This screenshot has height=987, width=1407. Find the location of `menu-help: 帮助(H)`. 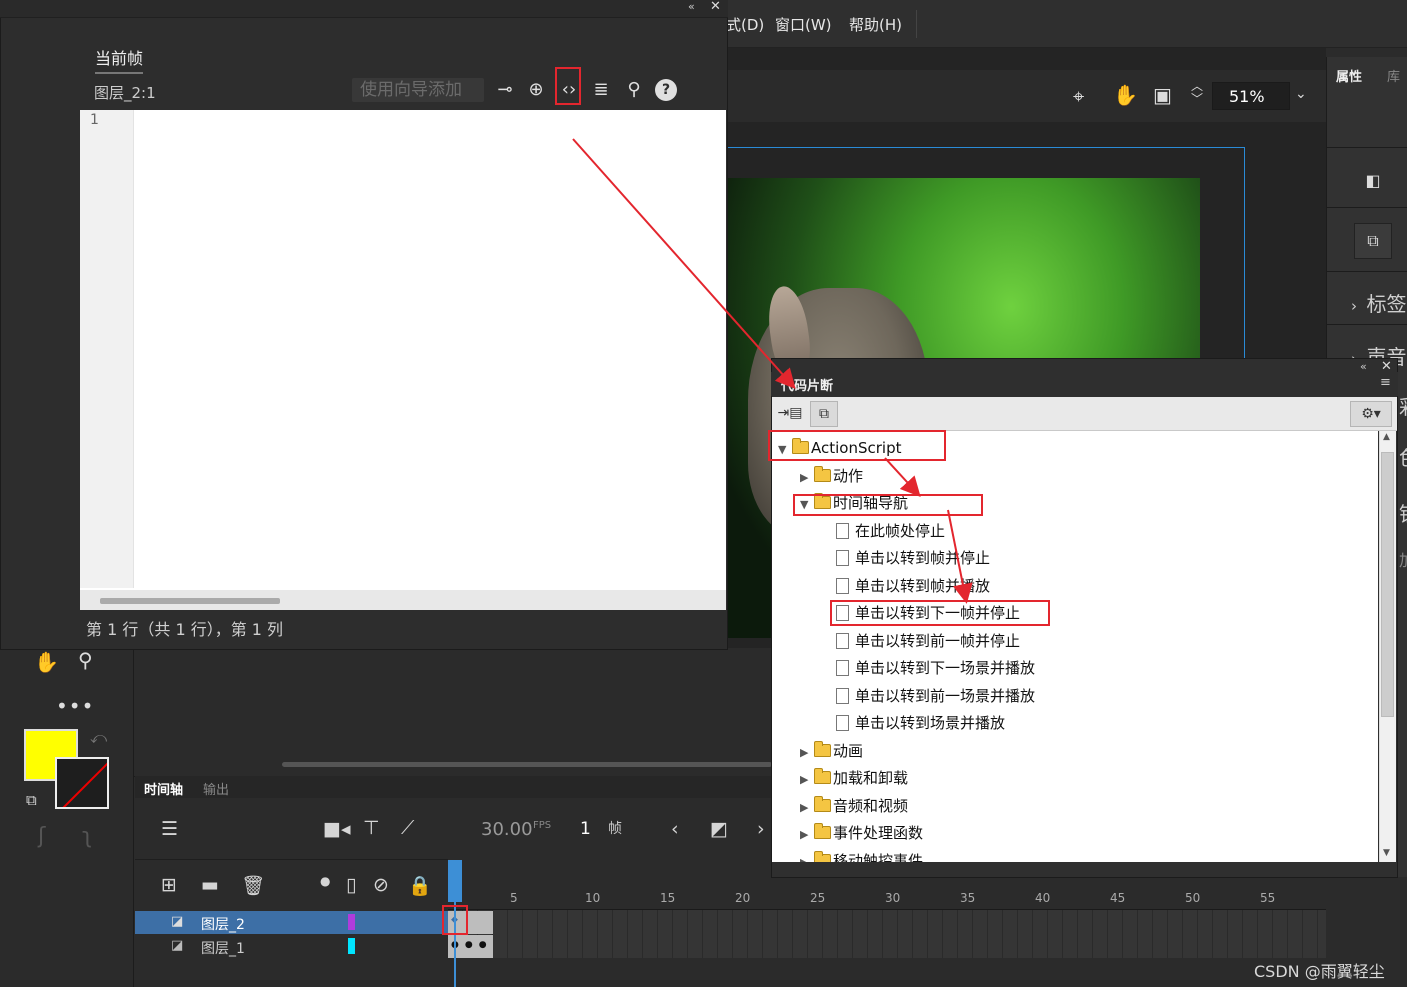

menu-help: 帮助(H) is located at coordinates (875, 24).